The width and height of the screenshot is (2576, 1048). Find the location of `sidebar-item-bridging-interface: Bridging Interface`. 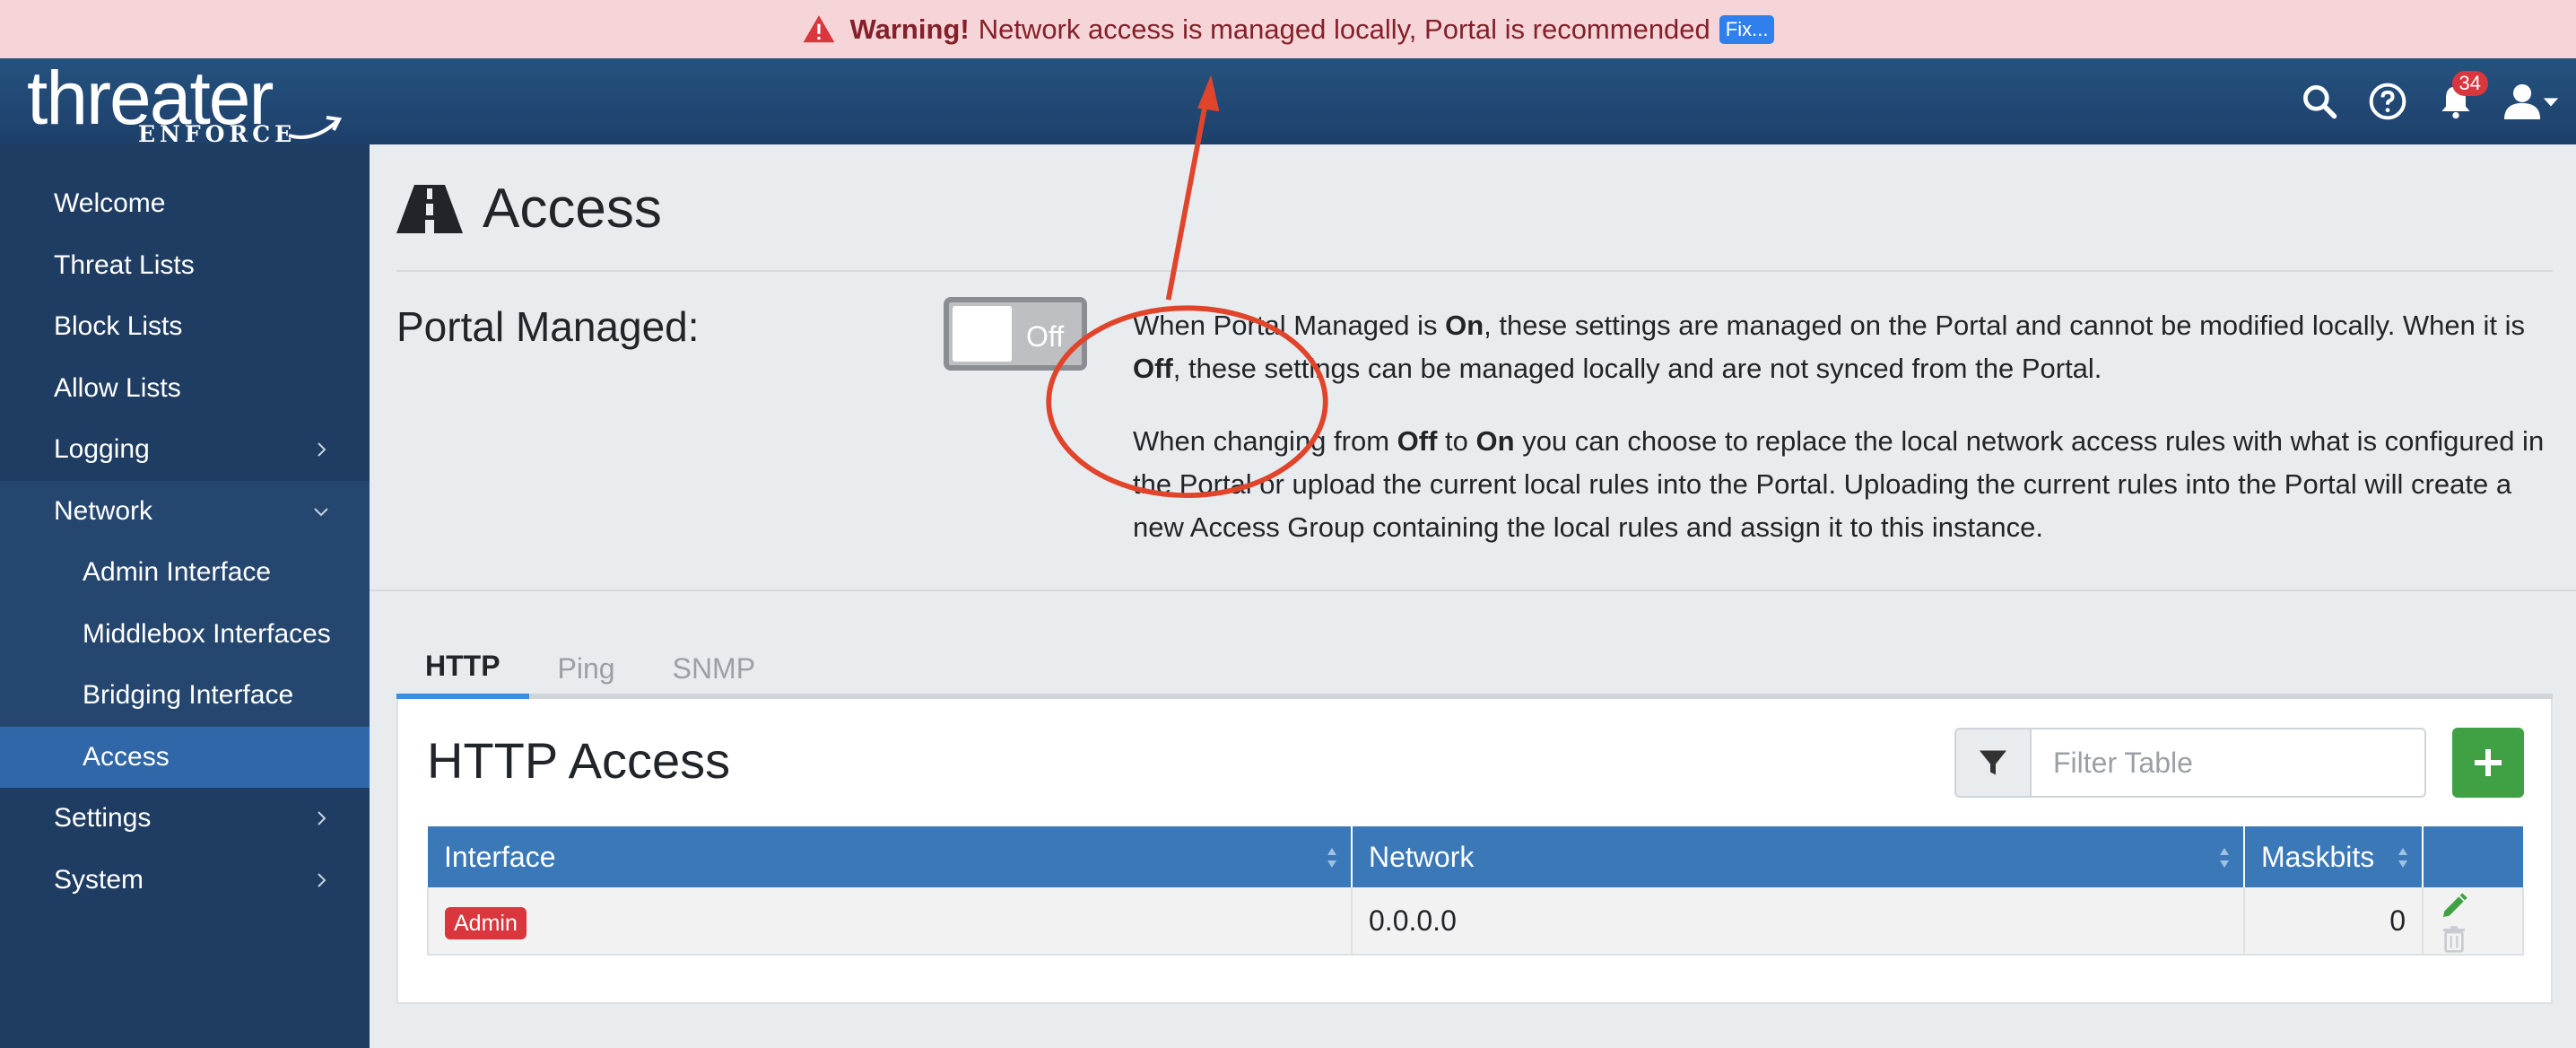

sidebar-item-bridging-interface: Bridging Interface is located at coordinates (185, 696).